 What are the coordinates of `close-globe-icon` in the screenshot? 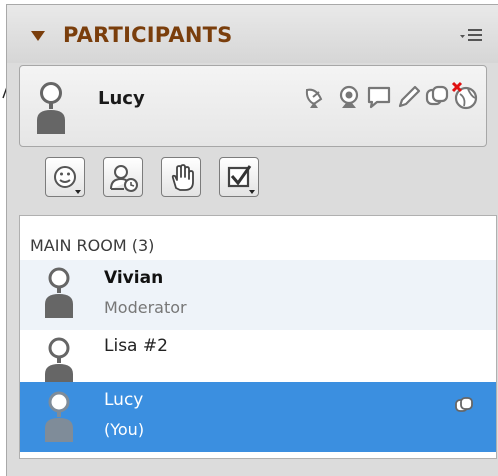 It's located at (465, 95).